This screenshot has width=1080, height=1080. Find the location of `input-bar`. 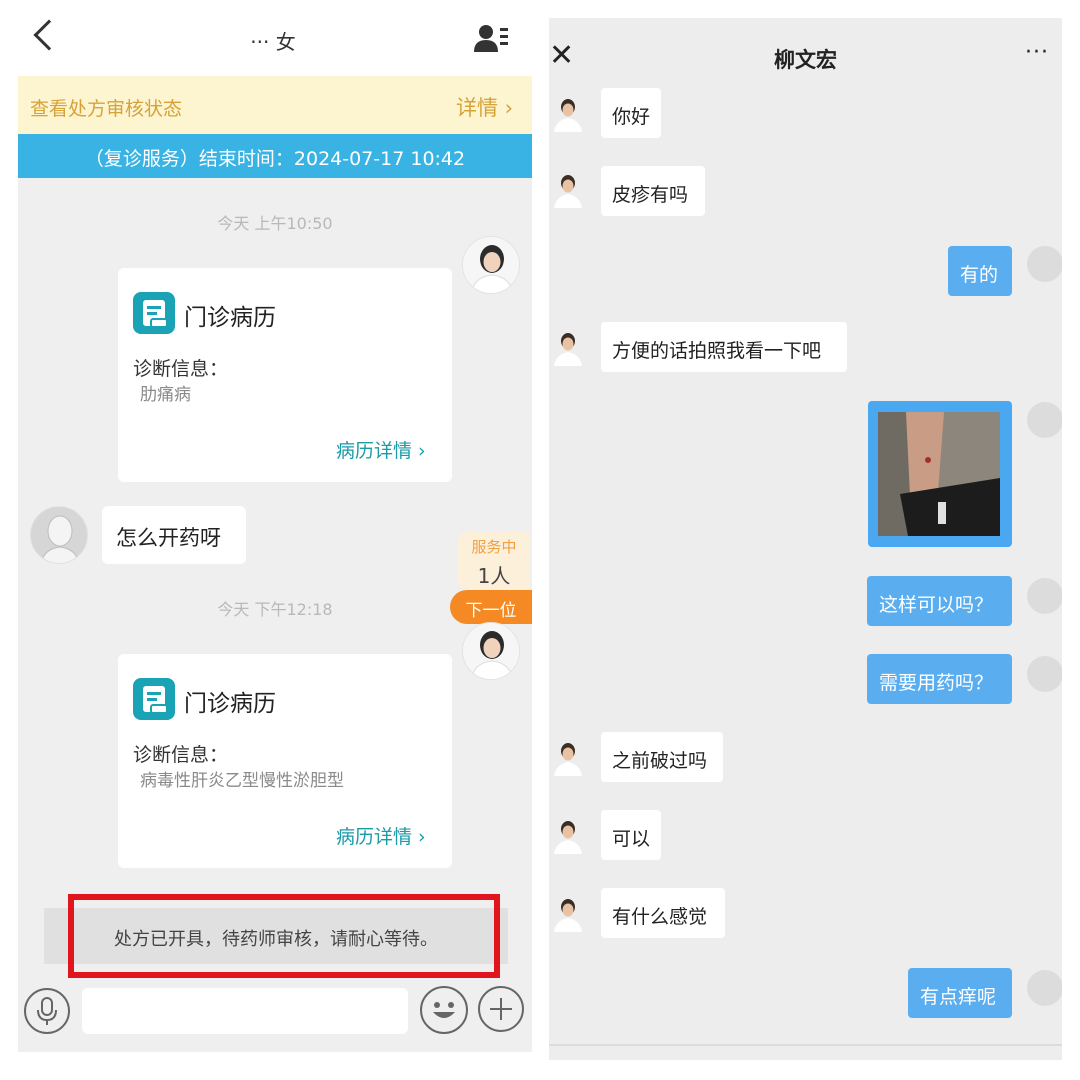

input-bar is located at coordinates (275, 1017).